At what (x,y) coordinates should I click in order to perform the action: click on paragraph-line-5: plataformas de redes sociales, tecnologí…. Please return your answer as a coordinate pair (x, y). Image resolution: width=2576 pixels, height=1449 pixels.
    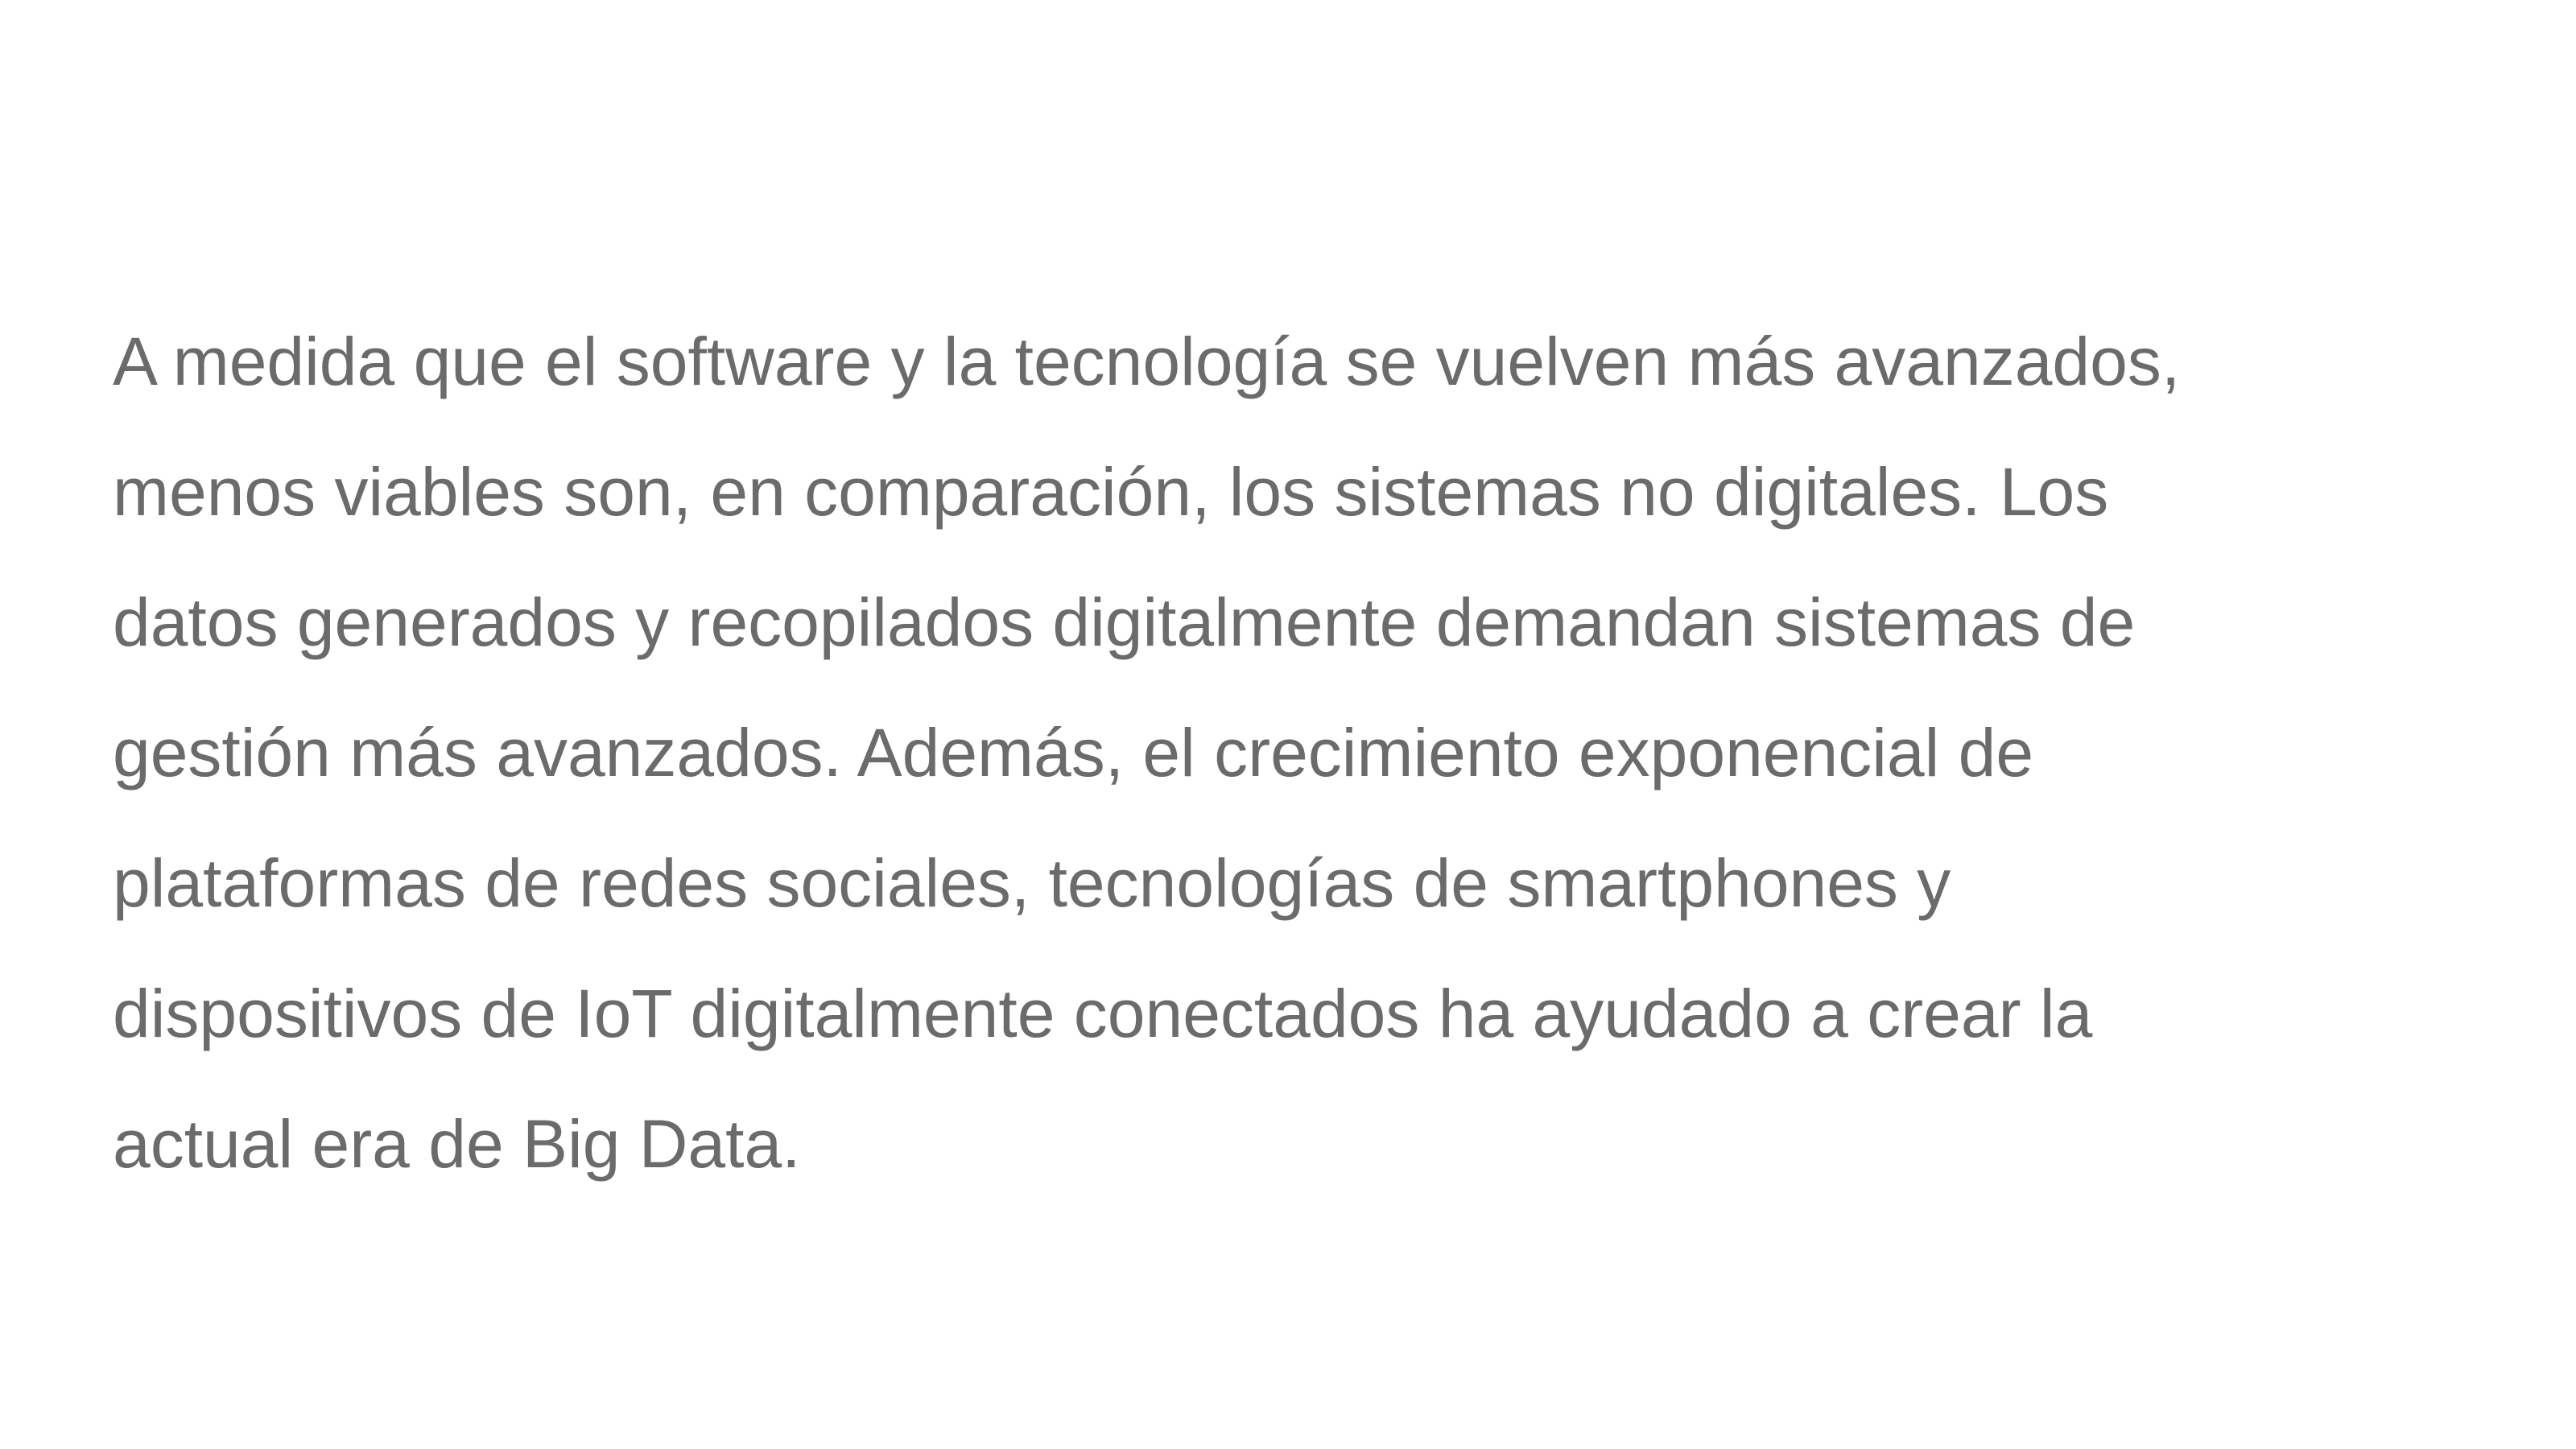
    Looking at the image, I should click on (1032, 883).